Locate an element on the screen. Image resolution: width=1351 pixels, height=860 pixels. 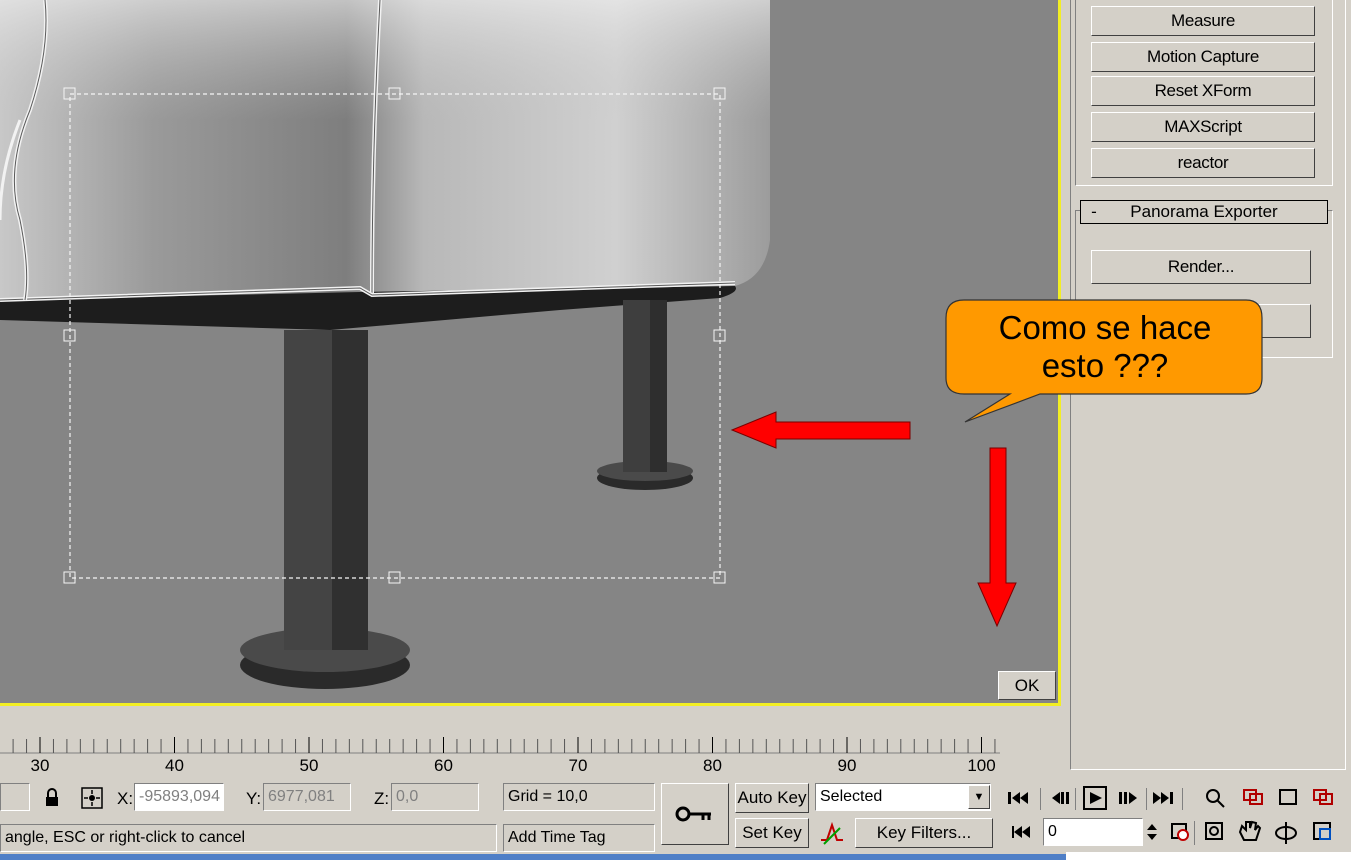
set-key-mode-button is located at coordinates (695, 814).